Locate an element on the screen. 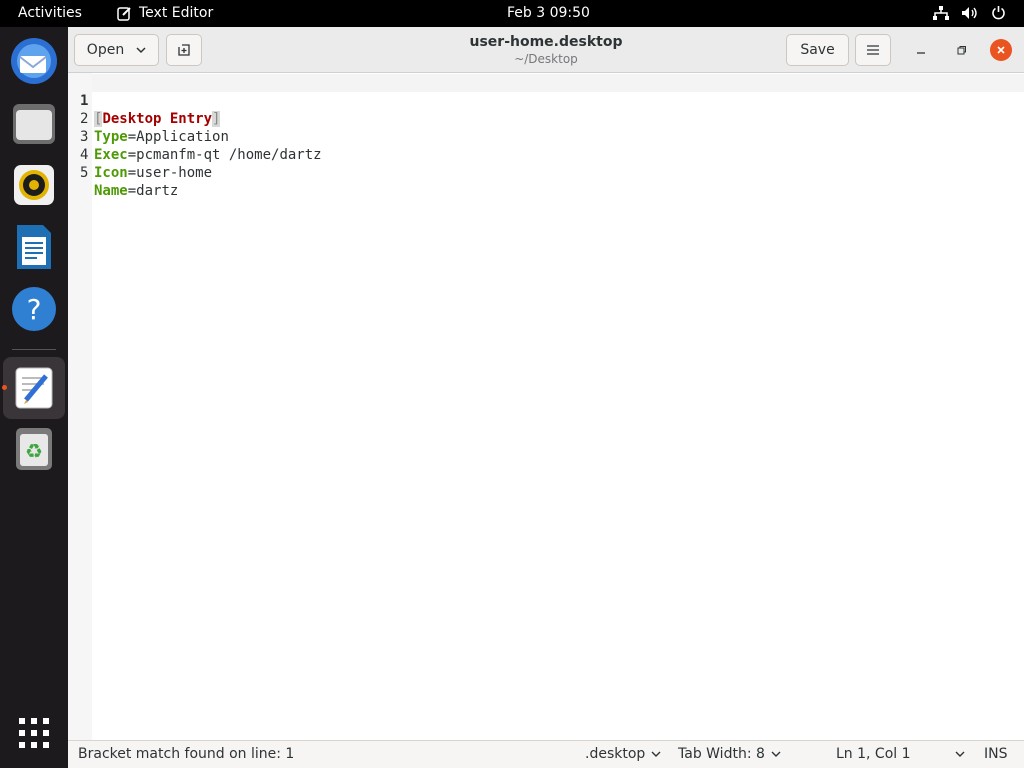 The width and height of the screenshot is (1024, 768). power-icon is located at coordinates (998, 13).